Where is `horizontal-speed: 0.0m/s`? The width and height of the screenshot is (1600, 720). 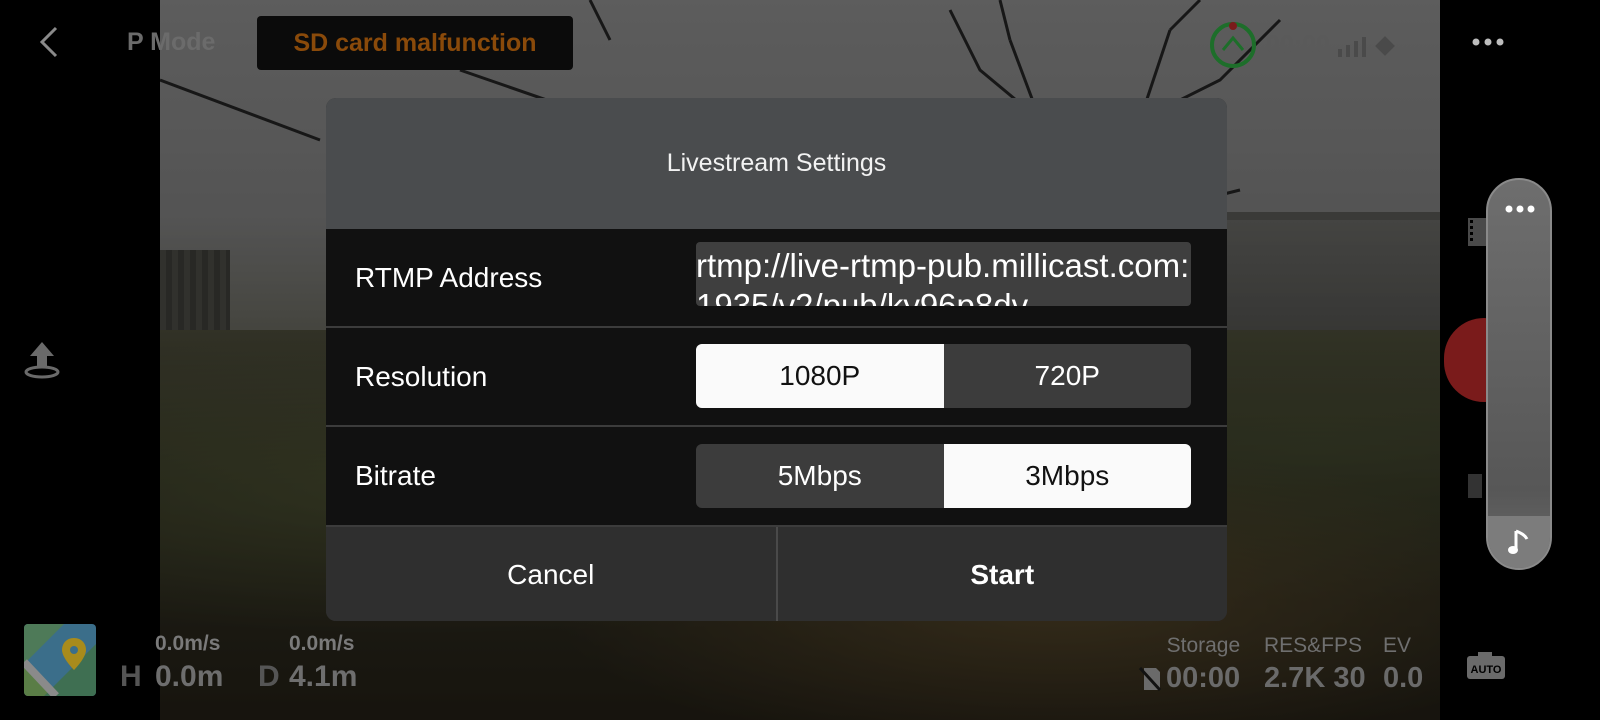 horizontal-speed: 0.0m/s is located at coordinates (322, 643).